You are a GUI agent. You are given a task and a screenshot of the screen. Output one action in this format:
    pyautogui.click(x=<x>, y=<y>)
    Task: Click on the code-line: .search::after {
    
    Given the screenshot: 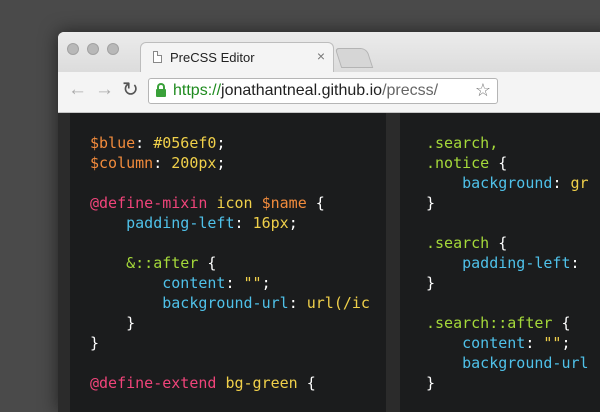 What is the action you would take?
    pyautogui.click(x=507, y=323)
    